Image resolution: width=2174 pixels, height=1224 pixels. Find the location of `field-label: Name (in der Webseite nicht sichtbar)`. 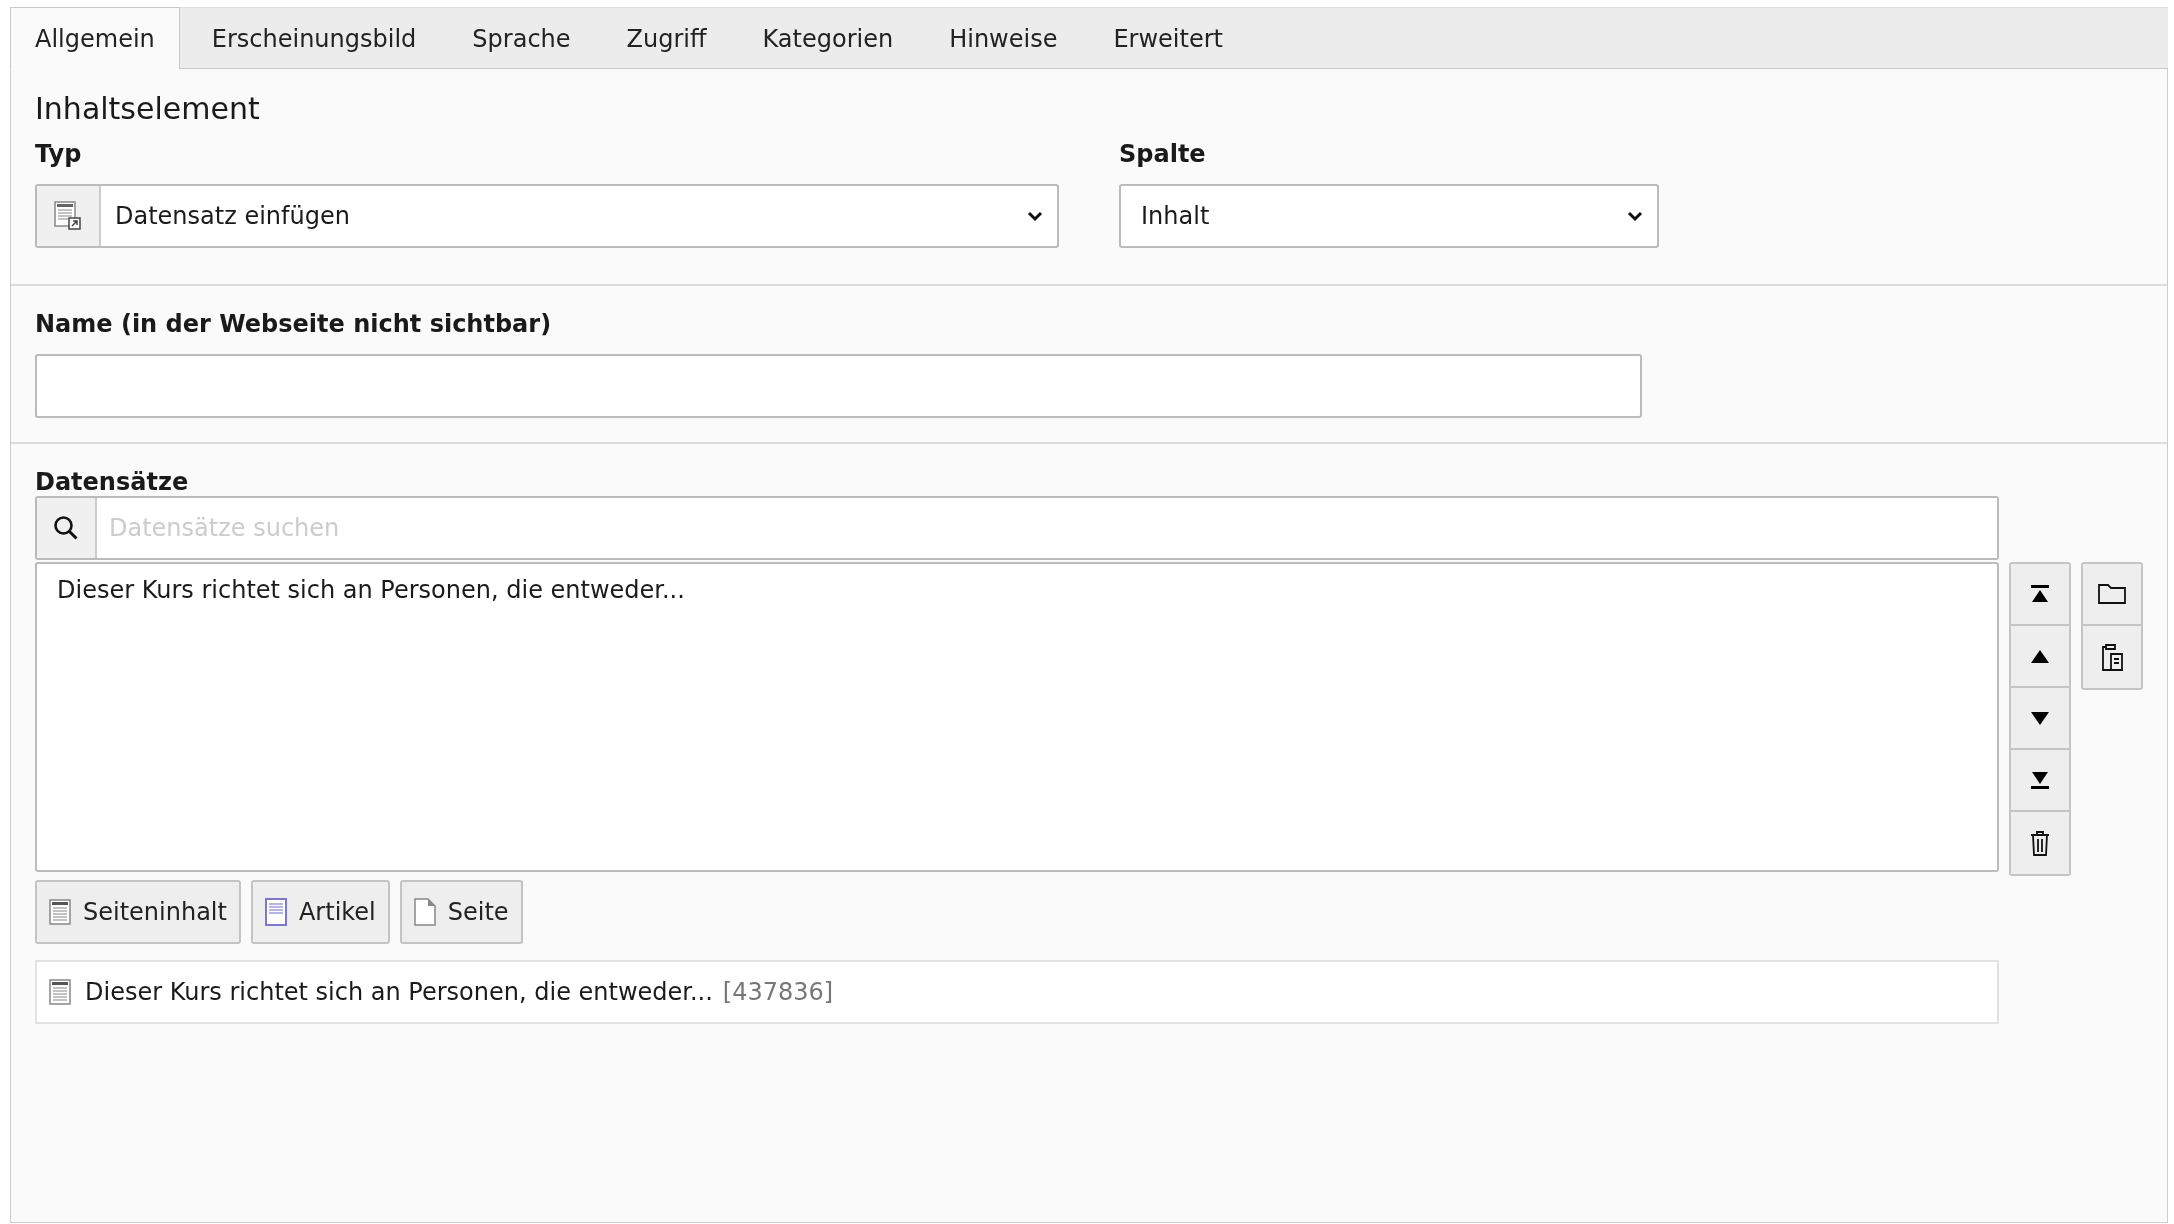

field-label: Name (in der Webseite nicht sichtbar) is located at coordinates (294, 325).